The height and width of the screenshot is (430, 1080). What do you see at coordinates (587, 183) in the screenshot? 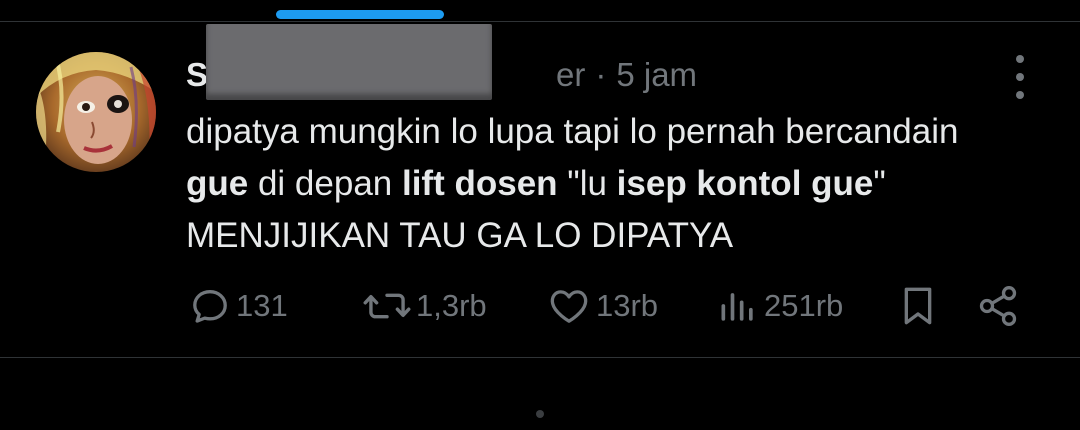
I see `tweet-text-segment: "lu` at bounding box center [587, 183].